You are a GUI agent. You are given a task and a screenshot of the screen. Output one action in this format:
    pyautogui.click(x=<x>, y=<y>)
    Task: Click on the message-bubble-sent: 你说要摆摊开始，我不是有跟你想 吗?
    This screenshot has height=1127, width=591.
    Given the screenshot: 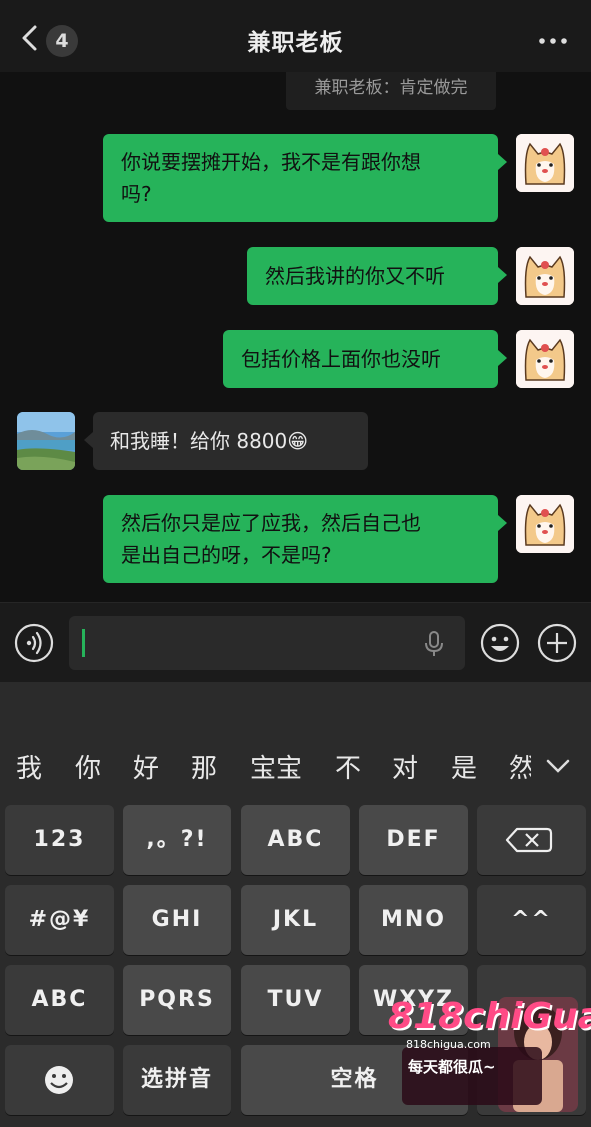 What is the action you would take?
    pyautogui.click(x=300, y=178)
    